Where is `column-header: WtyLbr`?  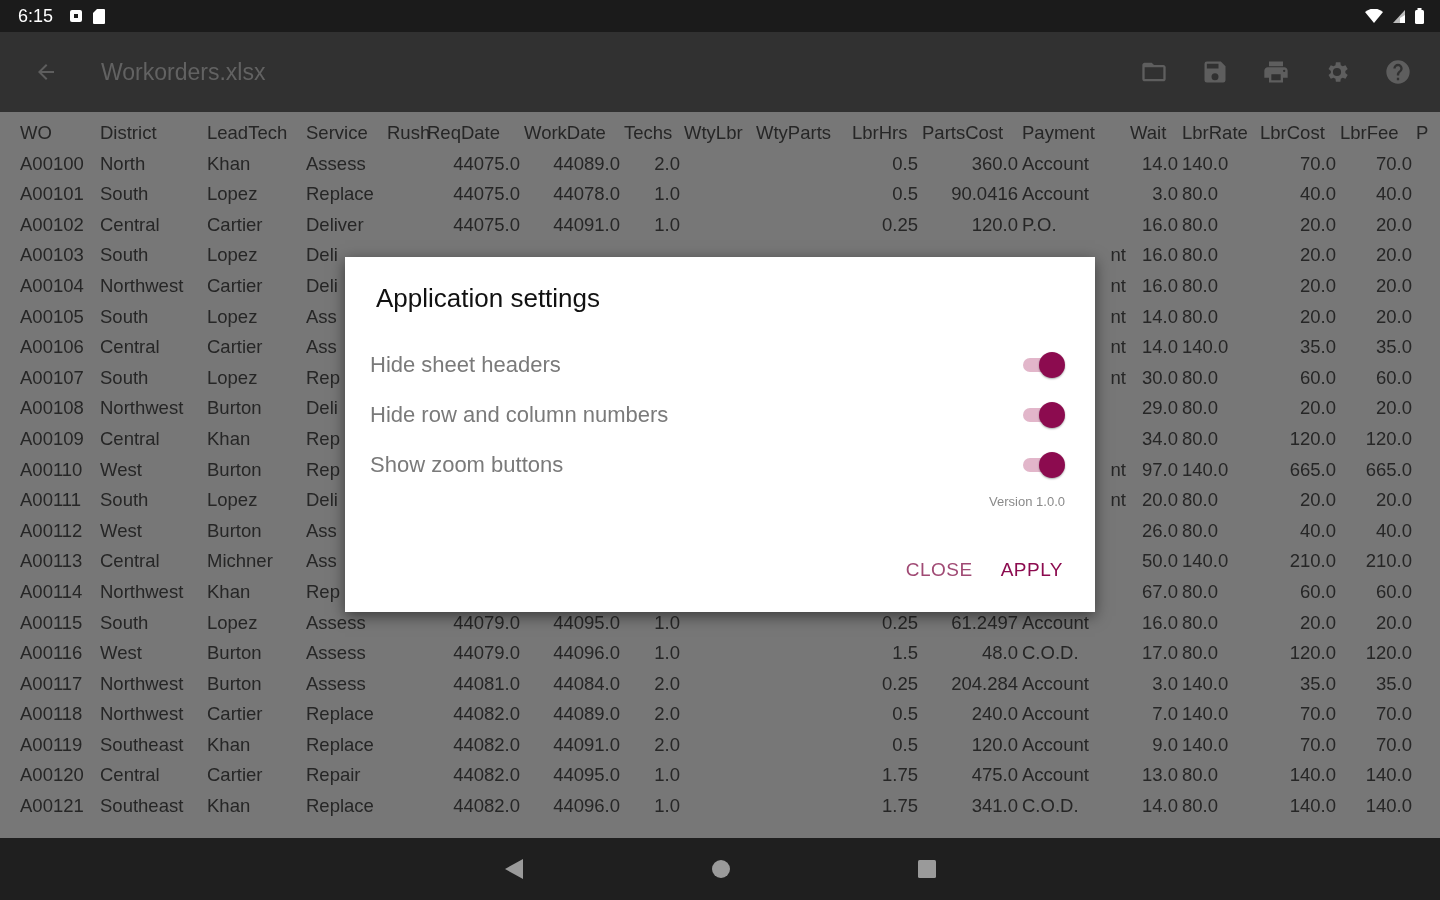
column-header: WtyLbr is located at coordinates (714, 133).